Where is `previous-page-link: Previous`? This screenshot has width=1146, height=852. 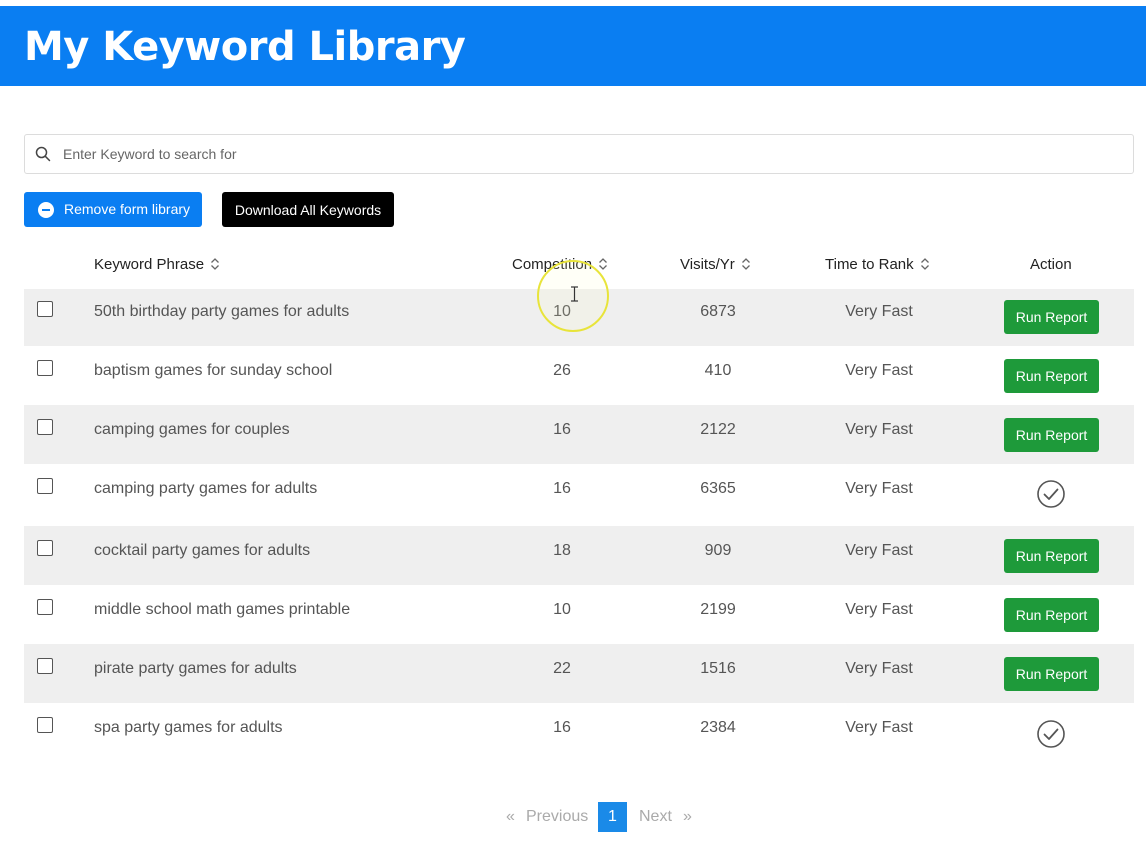
previous-page-link: Previous is located at coordinates (557, 817).